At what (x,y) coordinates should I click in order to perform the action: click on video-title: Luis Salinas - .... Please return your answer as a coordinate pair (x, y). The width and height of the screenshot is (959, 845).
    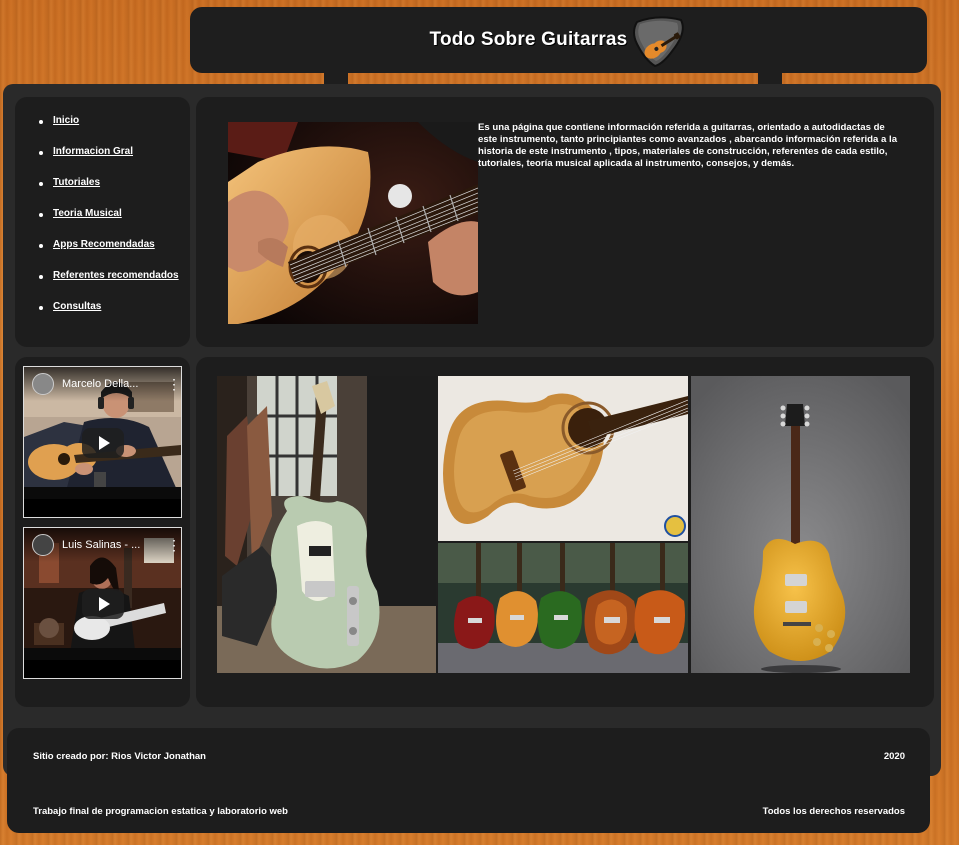
    Looking at the image, I should click on (114, 545).